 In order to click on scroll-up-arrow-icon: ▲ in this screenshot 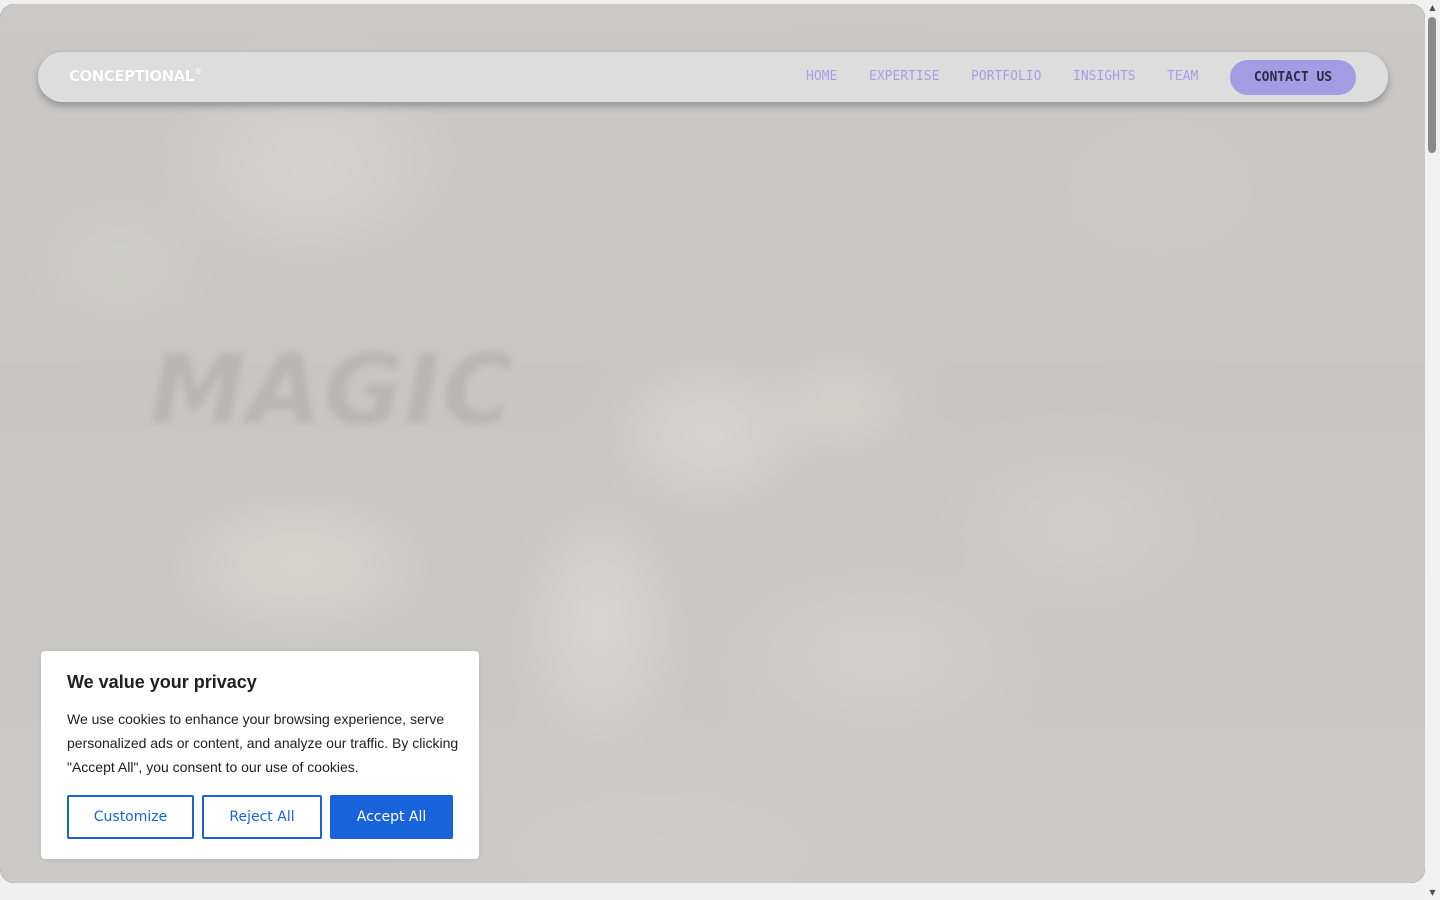, I will do `click(1432, 7)`.